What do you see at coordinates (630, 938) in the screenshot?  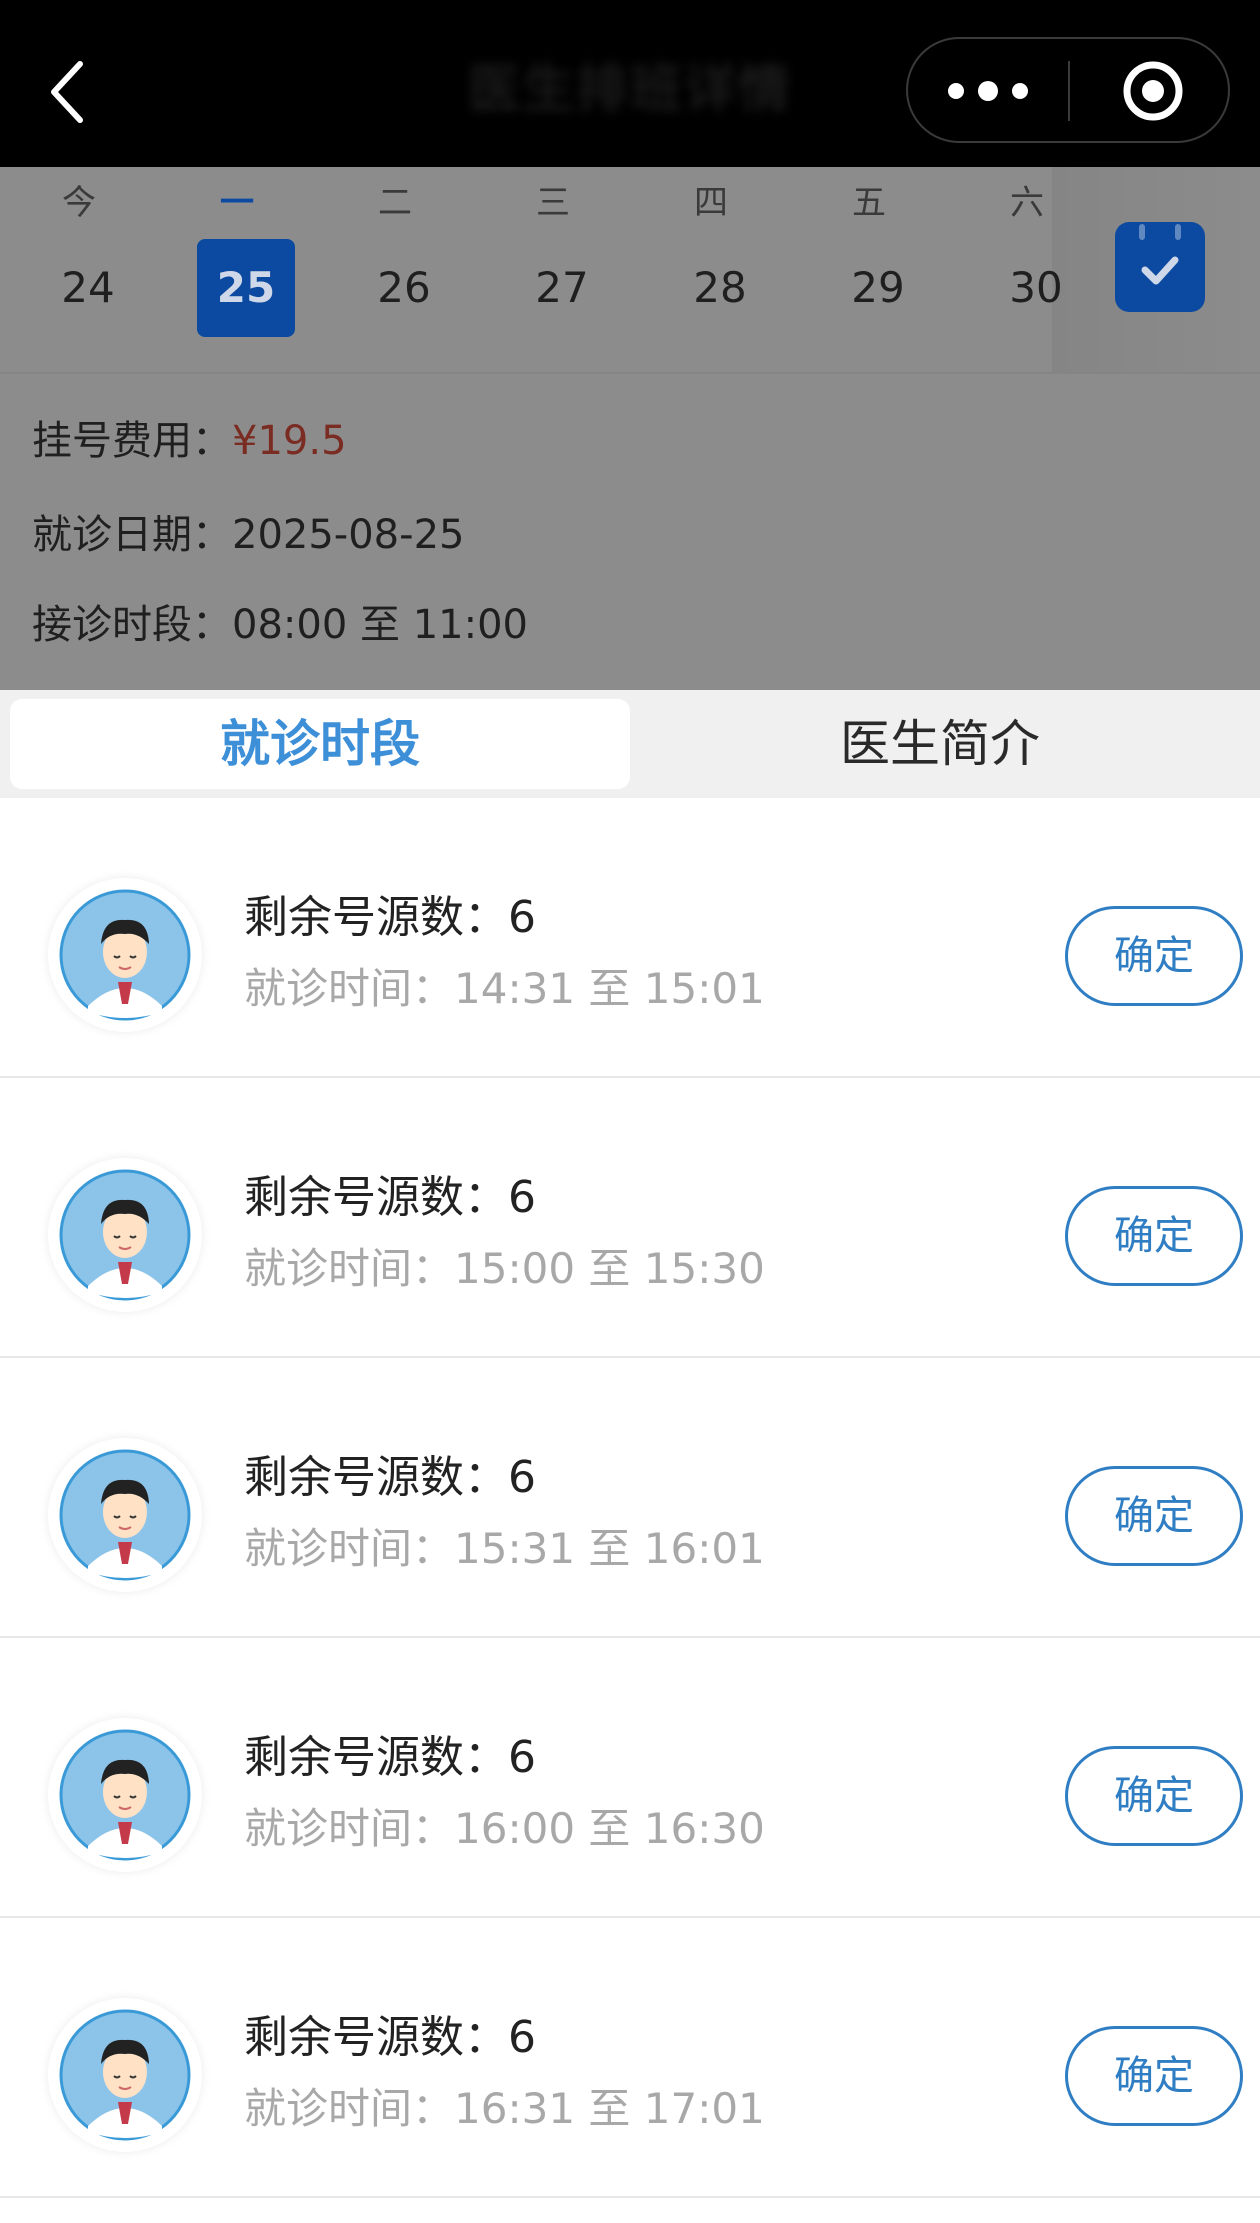 I see `list-item: 剩余号源数：6 就诊时间：14:31 至 15:01 确定` at bounding box center [630, 938].